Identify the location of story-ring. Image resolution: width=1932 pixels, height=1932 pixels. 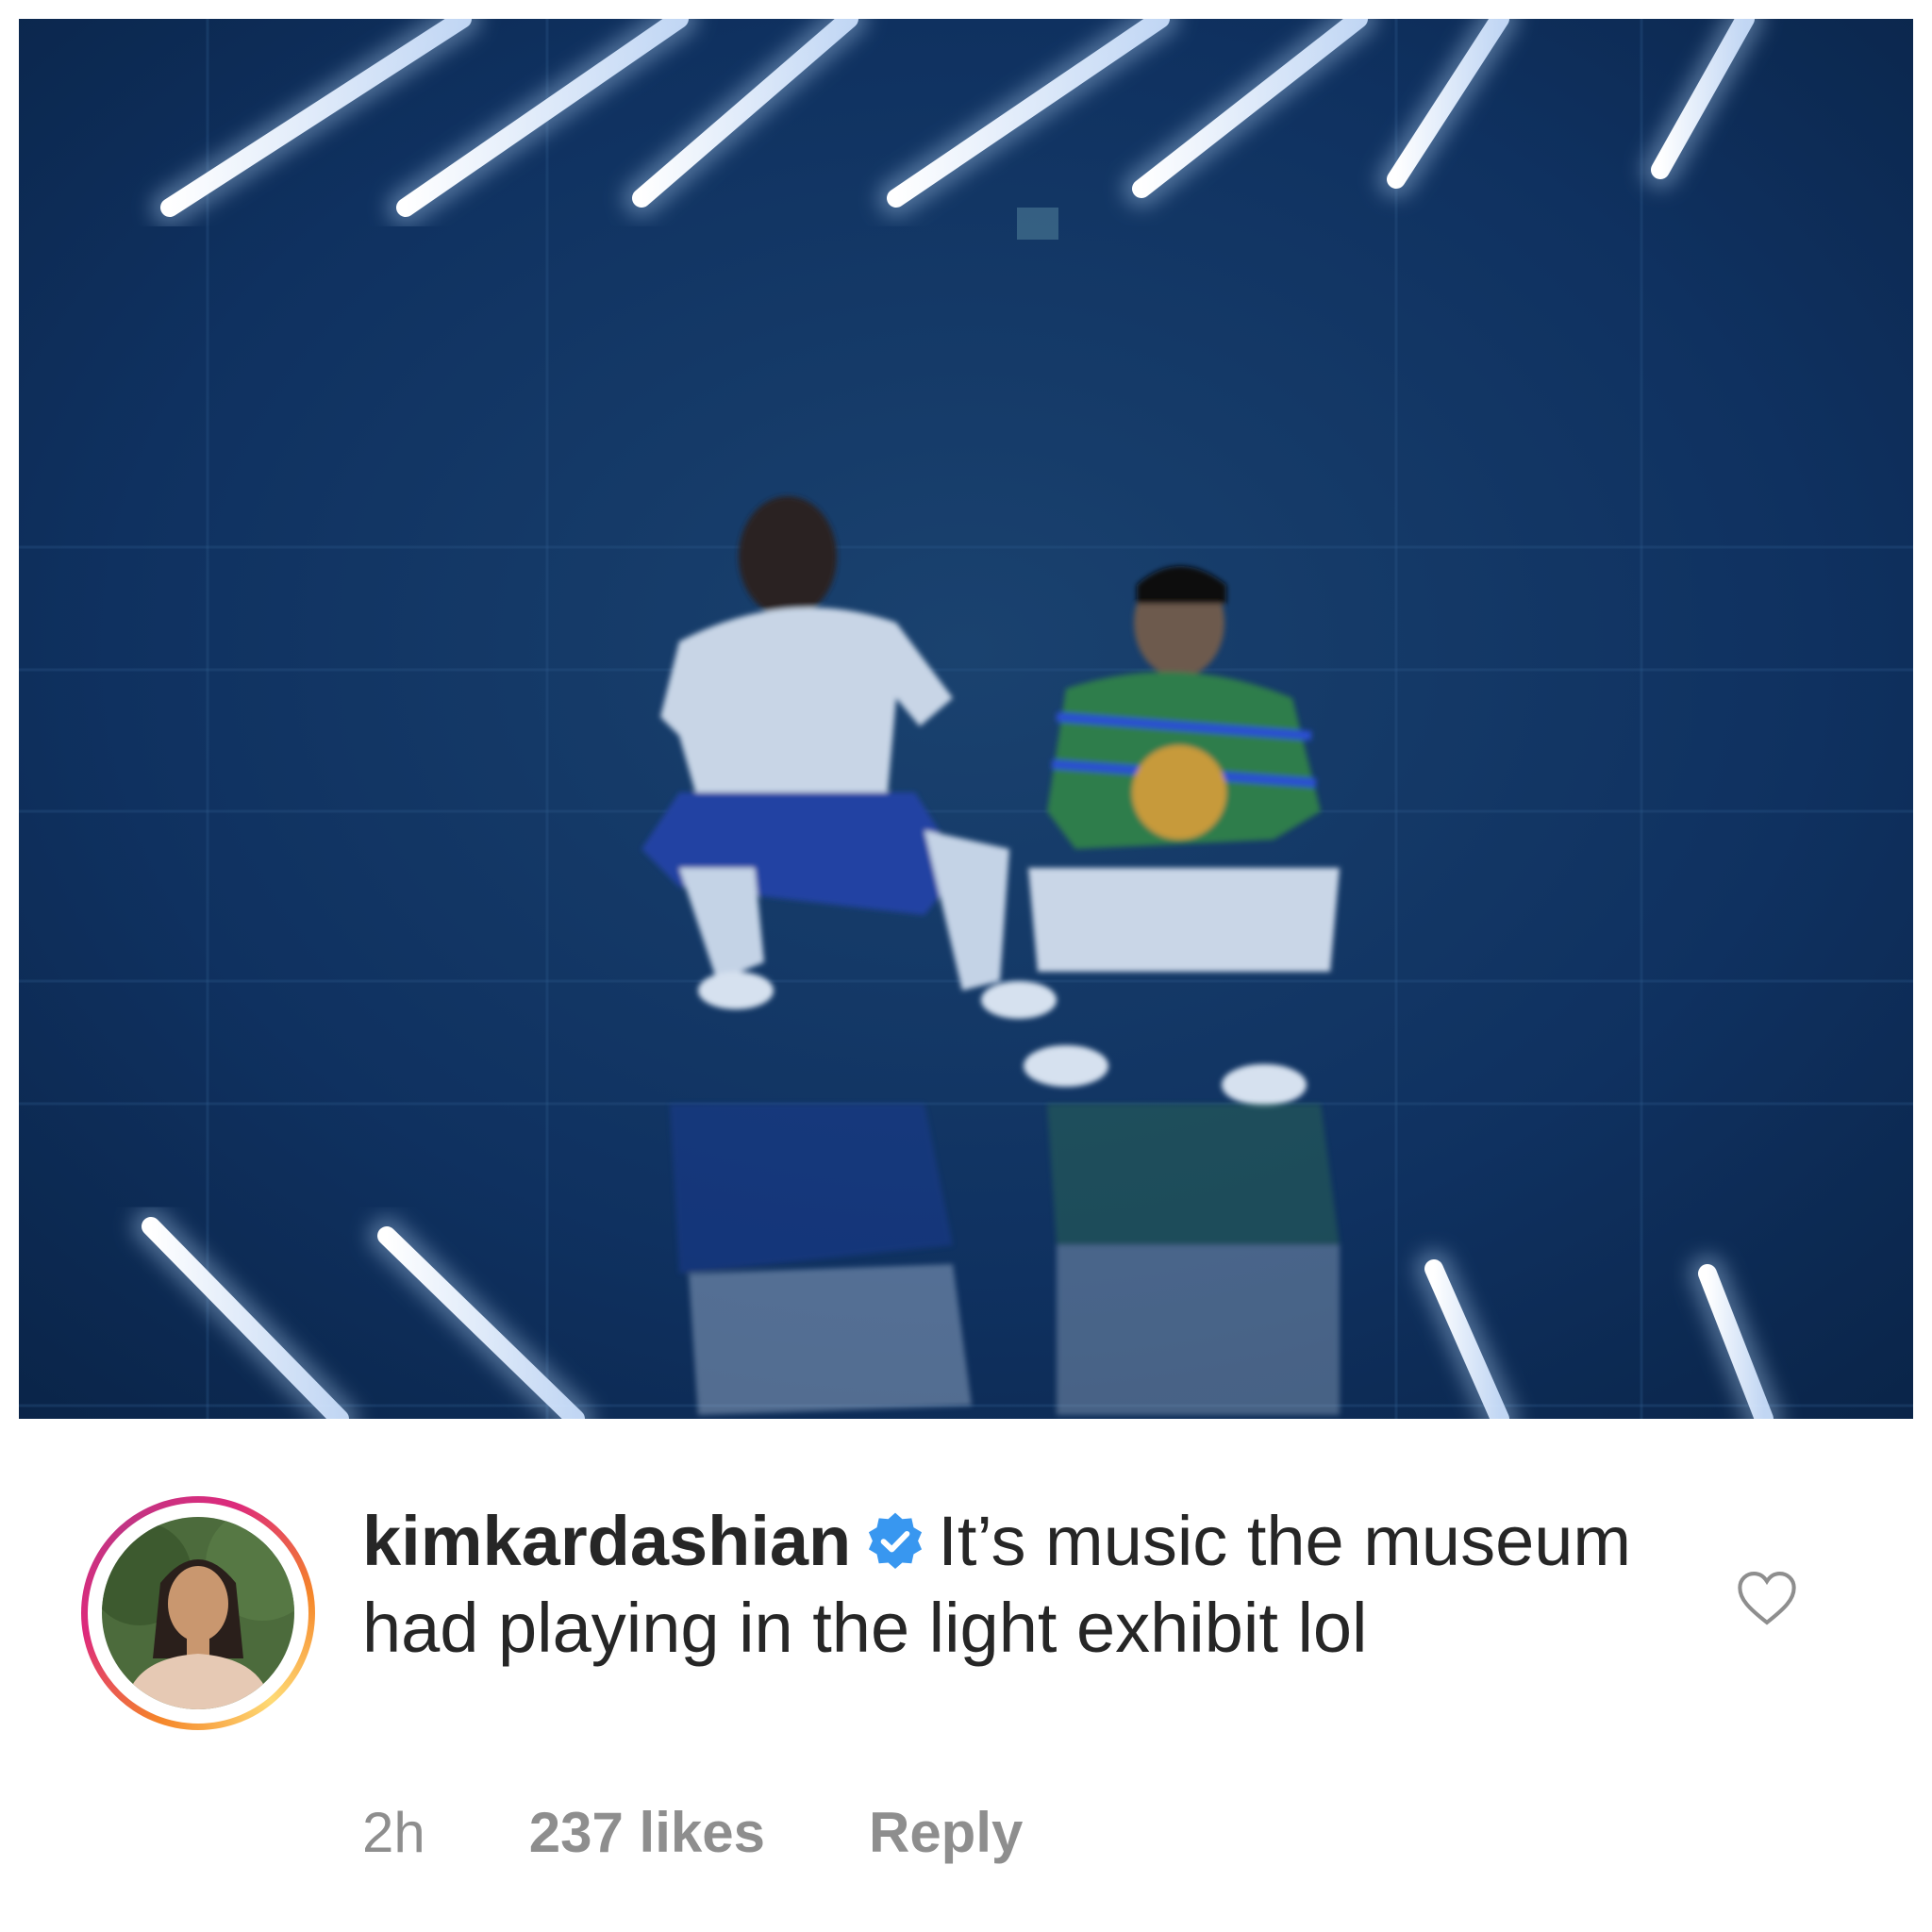
(198, 1613).